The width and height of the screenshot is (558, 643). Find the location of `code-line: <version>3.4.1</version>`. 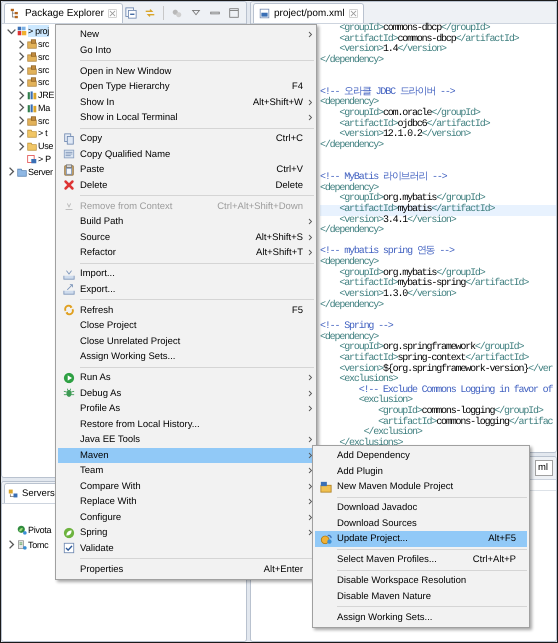

code-line: <version>3.4.1</version> is located at coordinates (398, 221).